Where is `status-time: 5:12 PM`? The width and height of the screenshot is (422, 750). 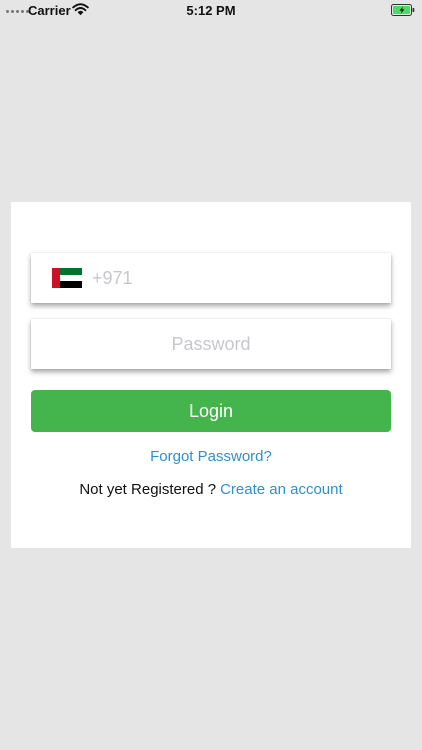
status-time: 5:12 PM is located at coordinates (211, 10).